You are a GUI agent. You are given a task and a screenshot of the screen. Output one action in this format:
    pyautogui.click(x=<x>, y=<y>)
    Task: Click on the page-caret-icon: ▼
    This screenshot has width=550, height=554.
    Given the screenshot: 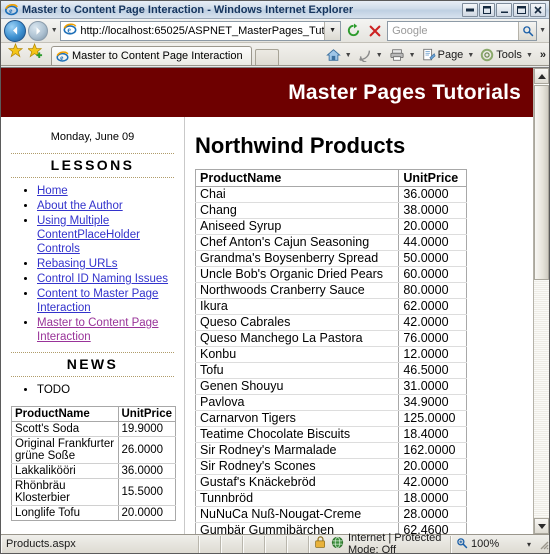 What is the action you would take?
    pyautogui.click(x=471, y=55)
    